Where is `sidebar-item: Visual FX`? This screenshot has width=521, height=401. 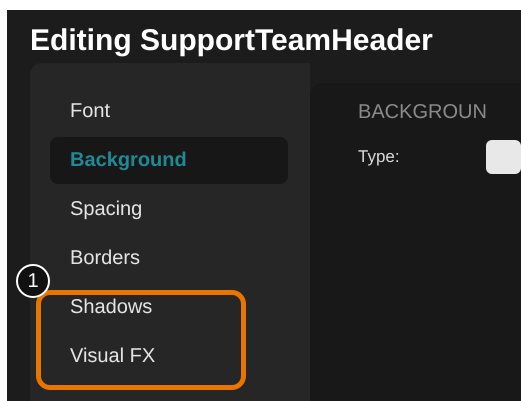 sidebar-item: Visual FX is located at coordinates (169, 356).